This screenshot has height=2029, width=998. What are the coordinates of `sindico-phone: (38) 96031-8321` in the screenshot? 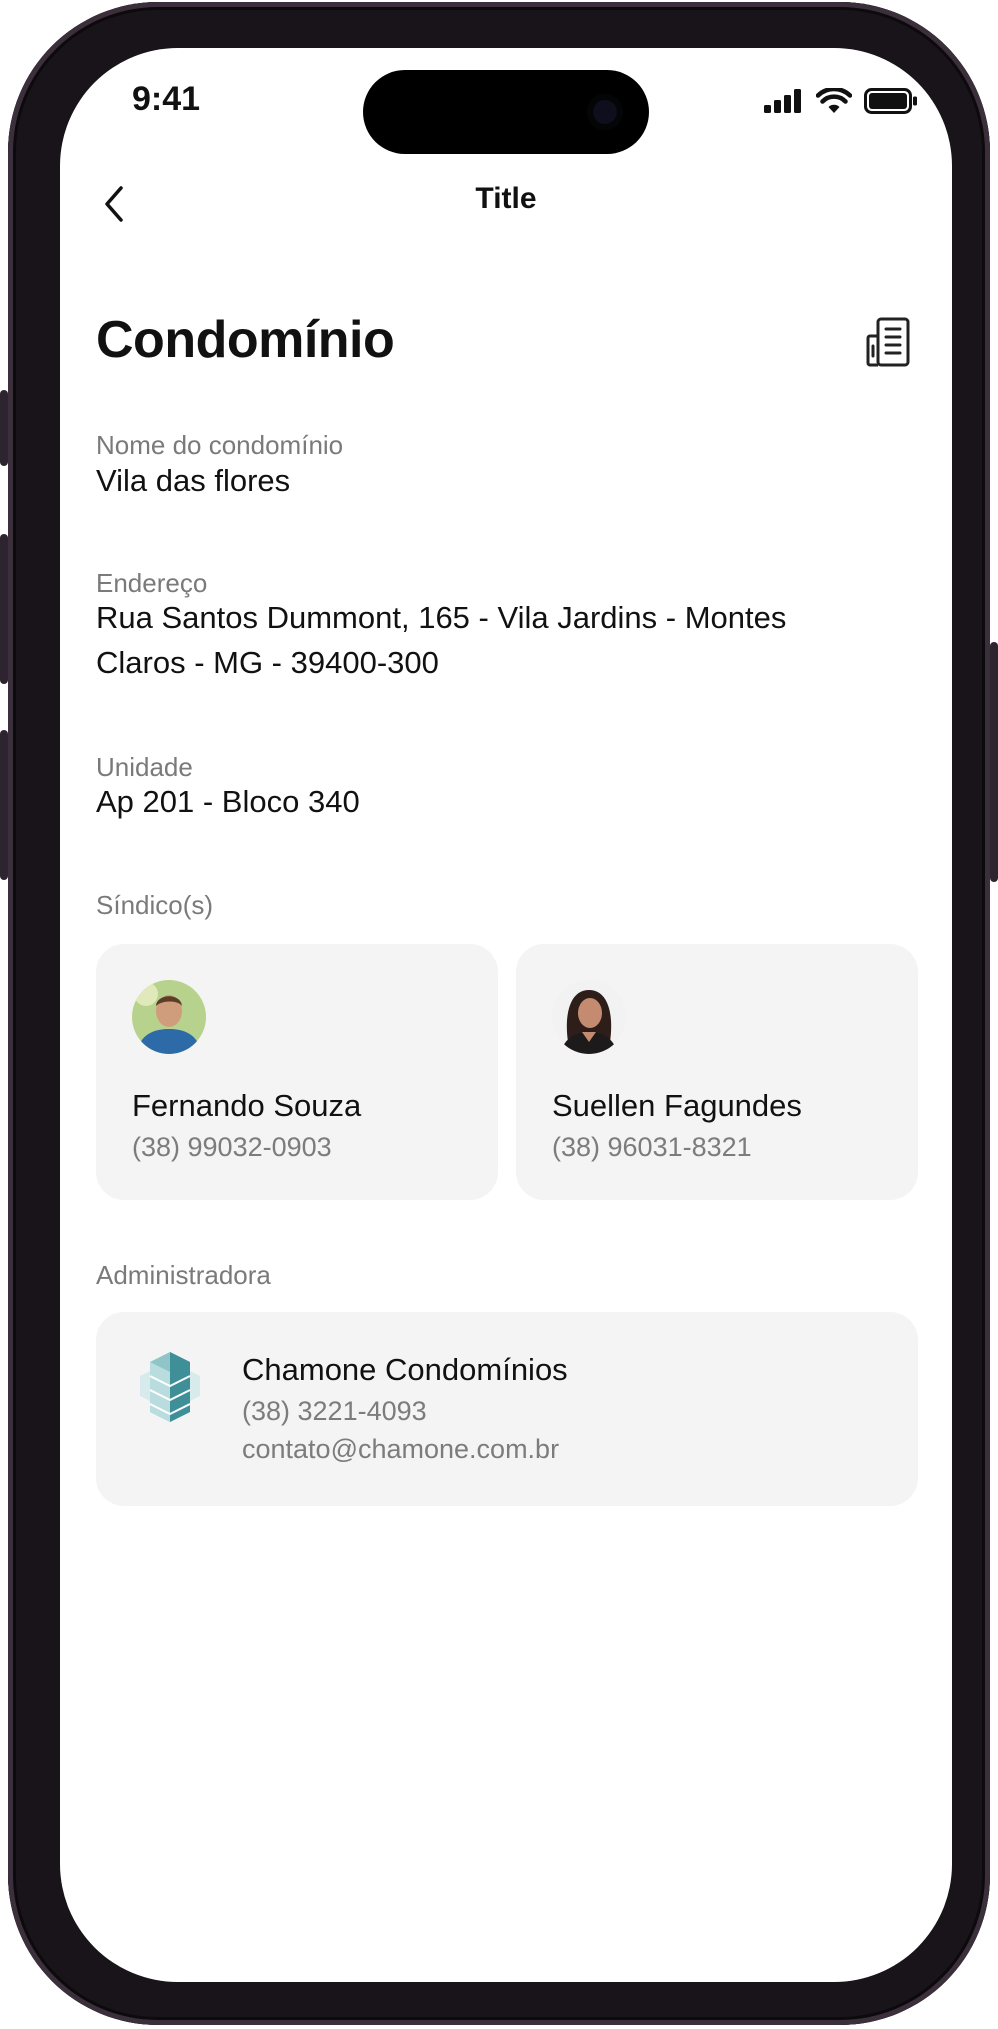 It's located at (652, 1147).